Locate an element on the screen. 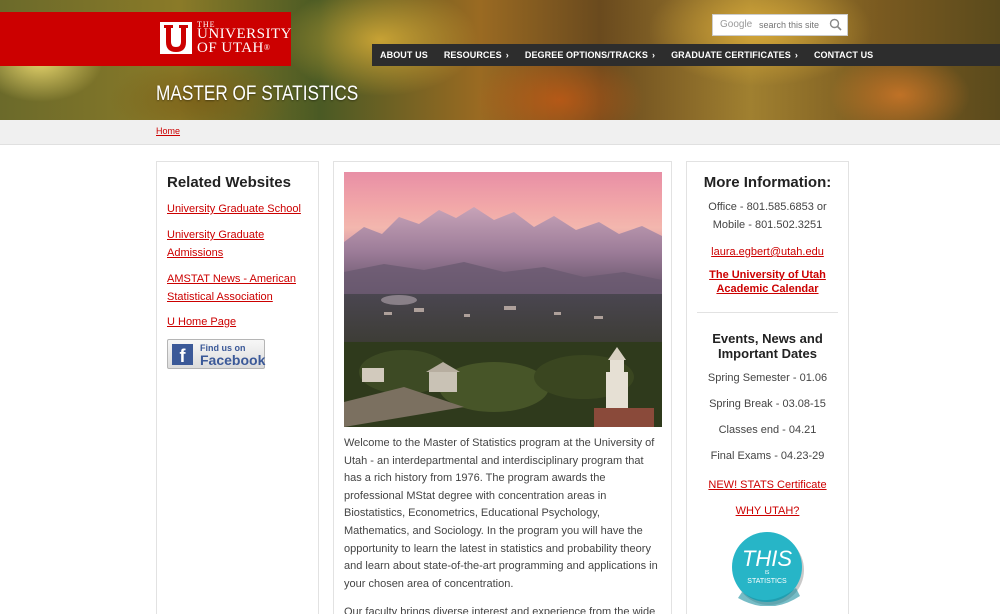 This screenshot has width=1000, height=614. divider is located at coordinates (767, 312).